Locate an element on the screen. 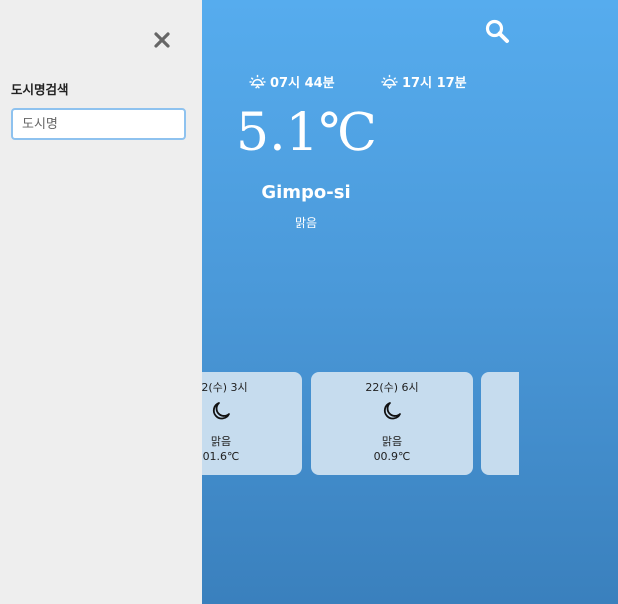 The height and width of the screenshot is (604, 618). forecast-time: 22(수) 6시 is located at coordinates (392, 387).